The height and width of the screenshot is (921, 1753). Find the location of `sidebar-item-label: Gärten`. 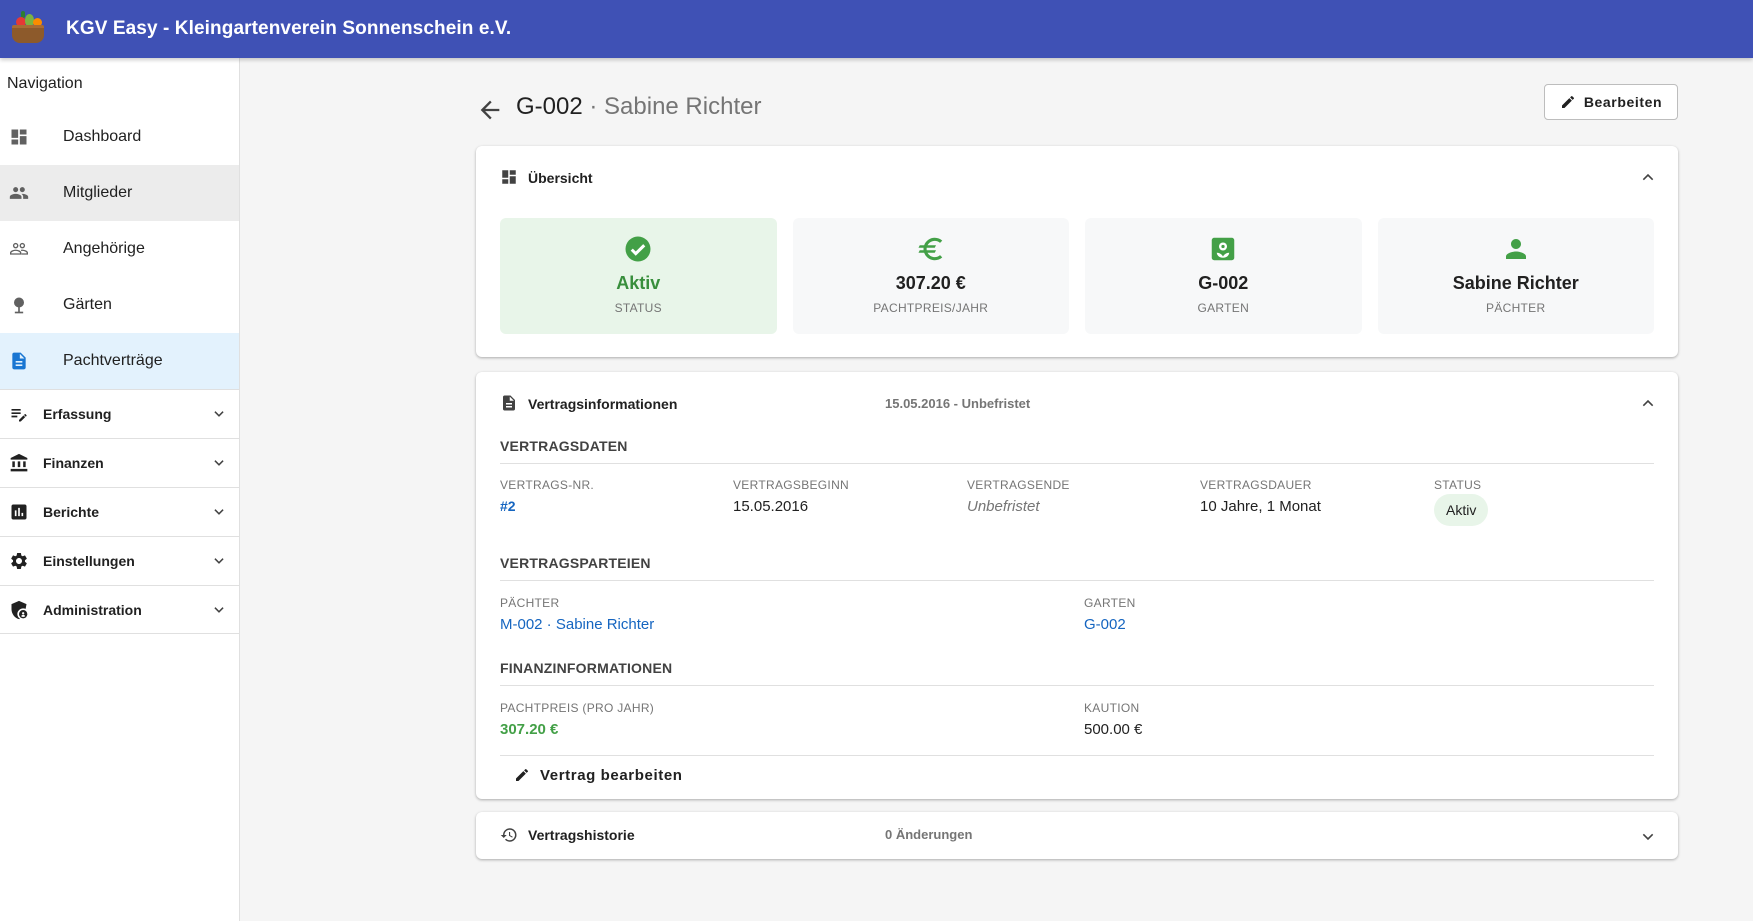

sidebar-item-label: Gärten is located at coordinates (87, 304).